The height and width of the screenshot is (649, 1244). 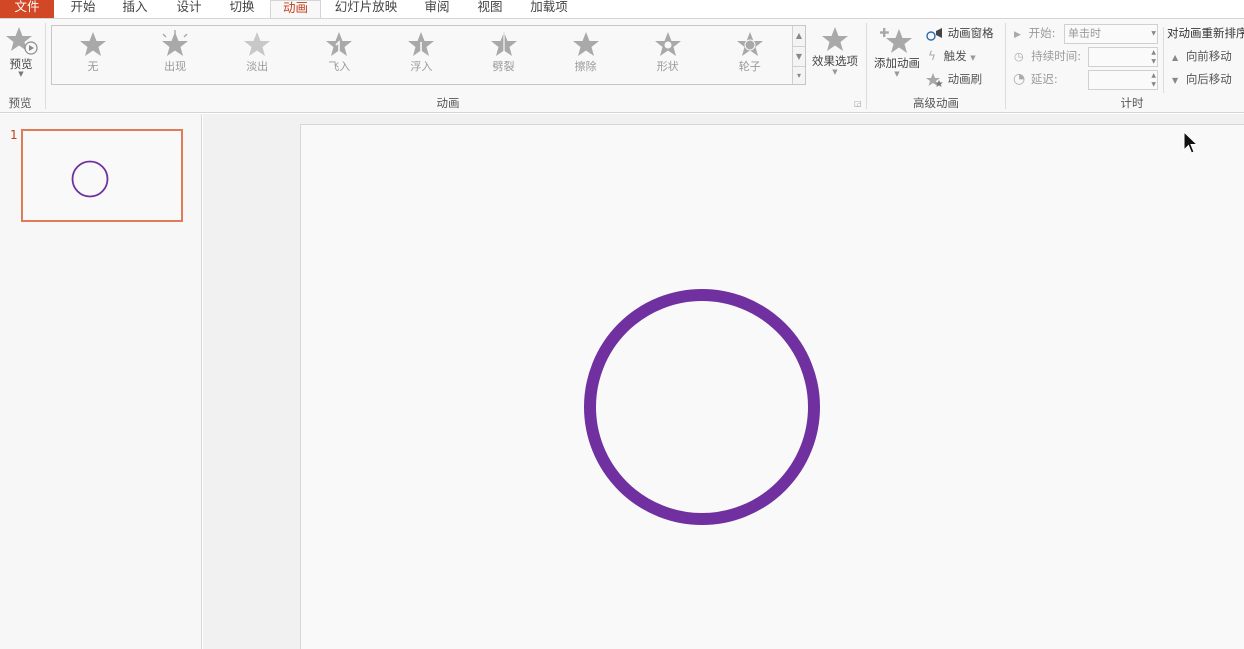 I want to click on gallery-item-2: 淡出, so click(x=257, y=52).